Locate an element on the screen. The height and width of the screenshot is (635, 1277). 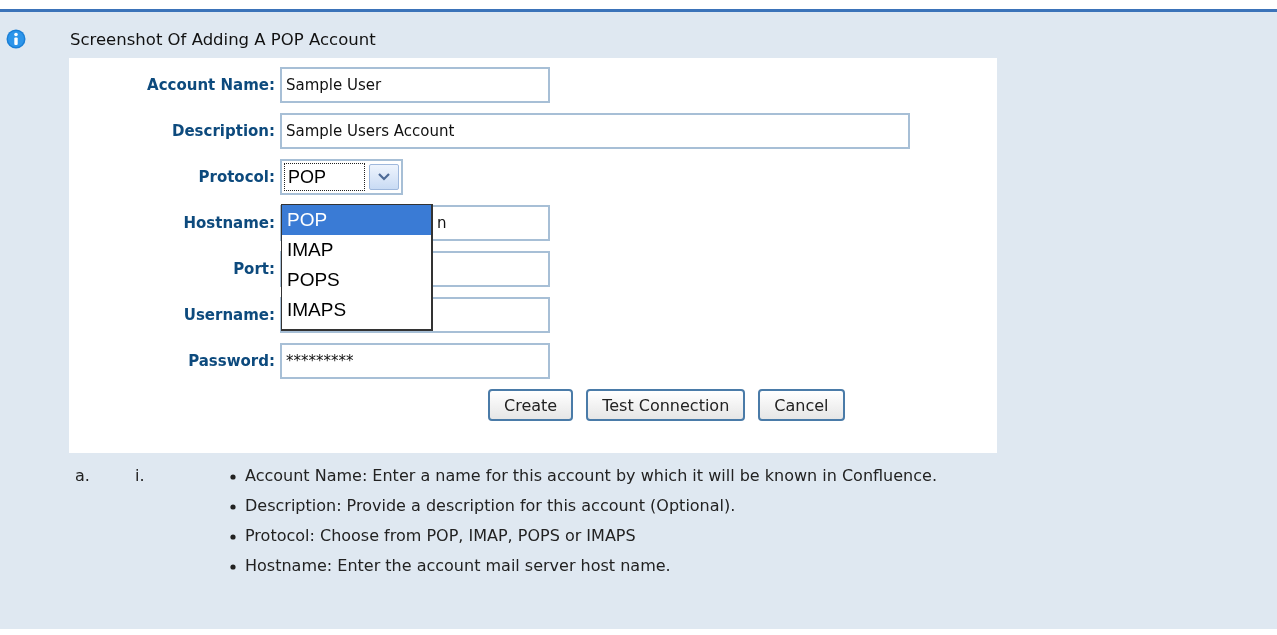
info-title: Screenshot Of Adding A POP Account is located at coordinates (223, 39).